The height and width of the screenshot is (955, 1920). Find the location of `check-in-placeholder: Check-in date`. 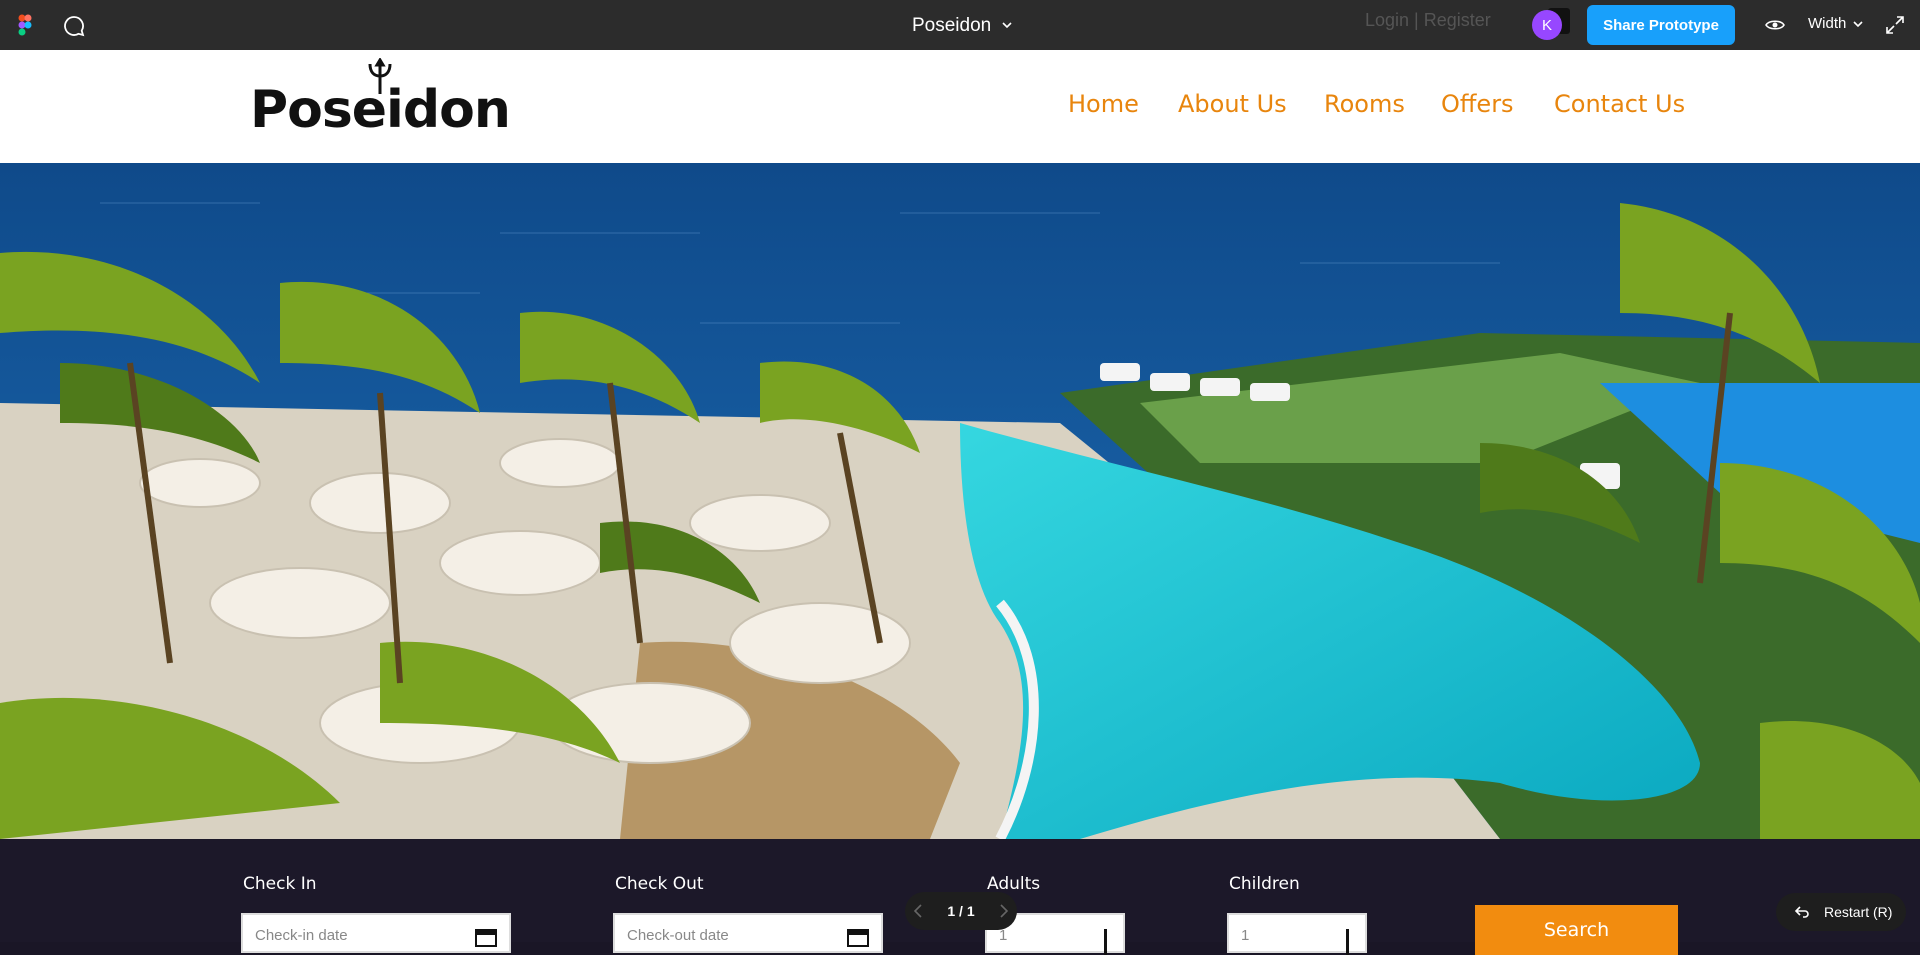

check-in-placeholder: Check-in date is located at coordinates (301, 935).